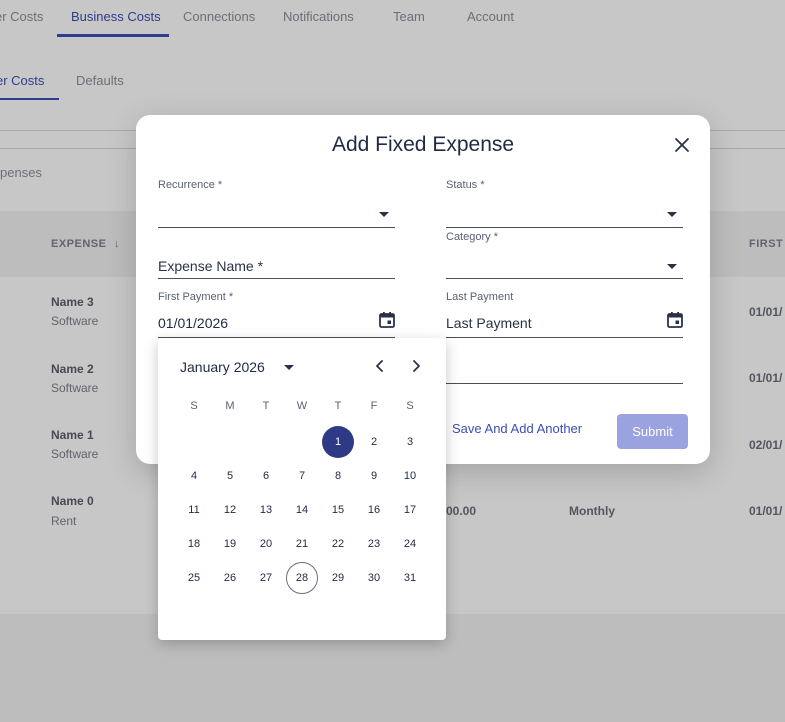 The image size is (785, 722). I want to click on calendar-day: 4, so click(194, 476).